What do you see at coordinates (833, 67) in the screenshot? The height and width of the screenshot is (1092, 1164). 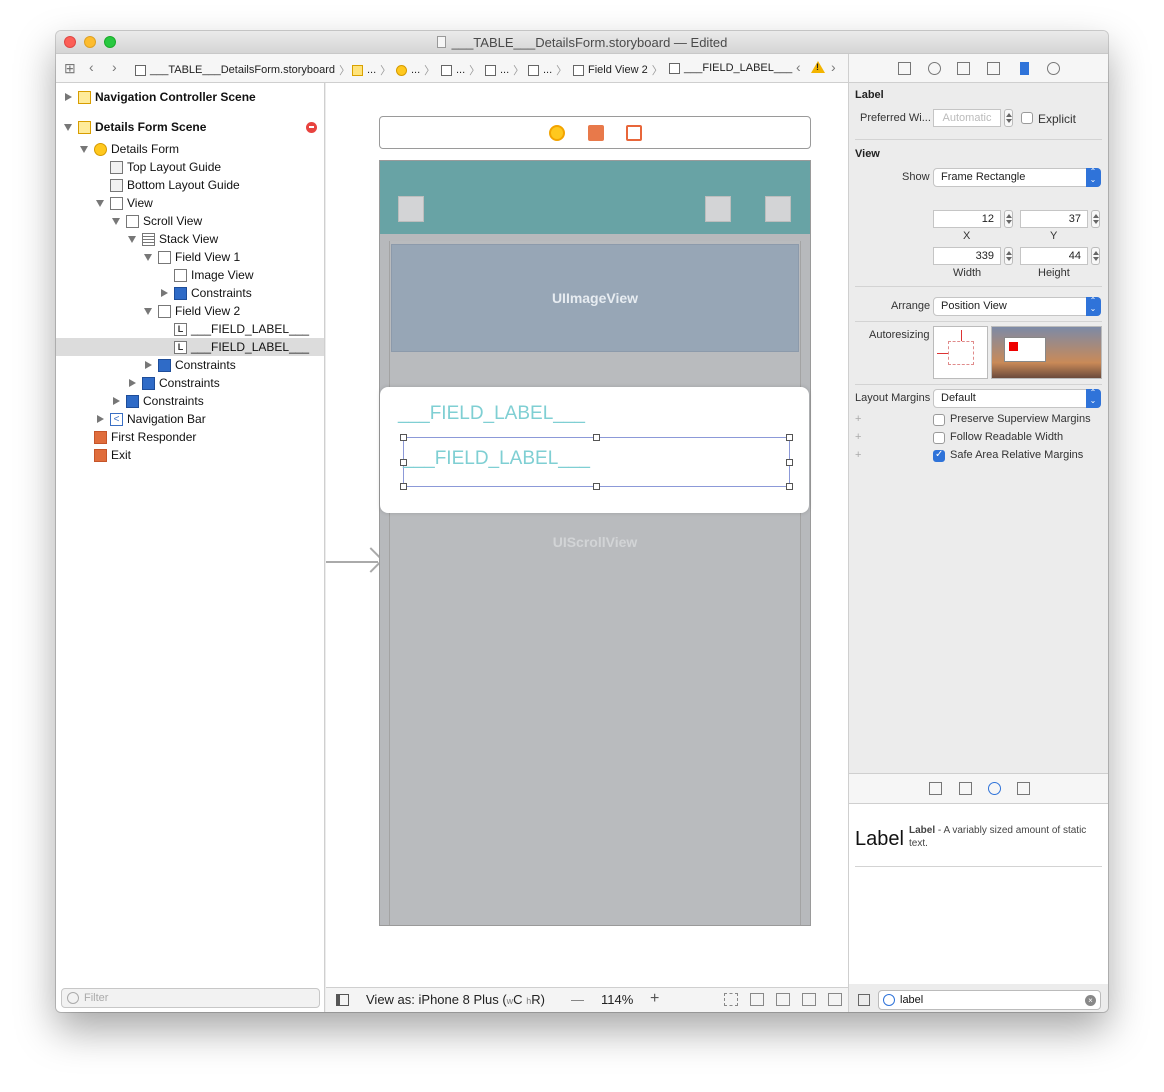 I see `next-issue-button: ›` at bounding box center [833, 67].